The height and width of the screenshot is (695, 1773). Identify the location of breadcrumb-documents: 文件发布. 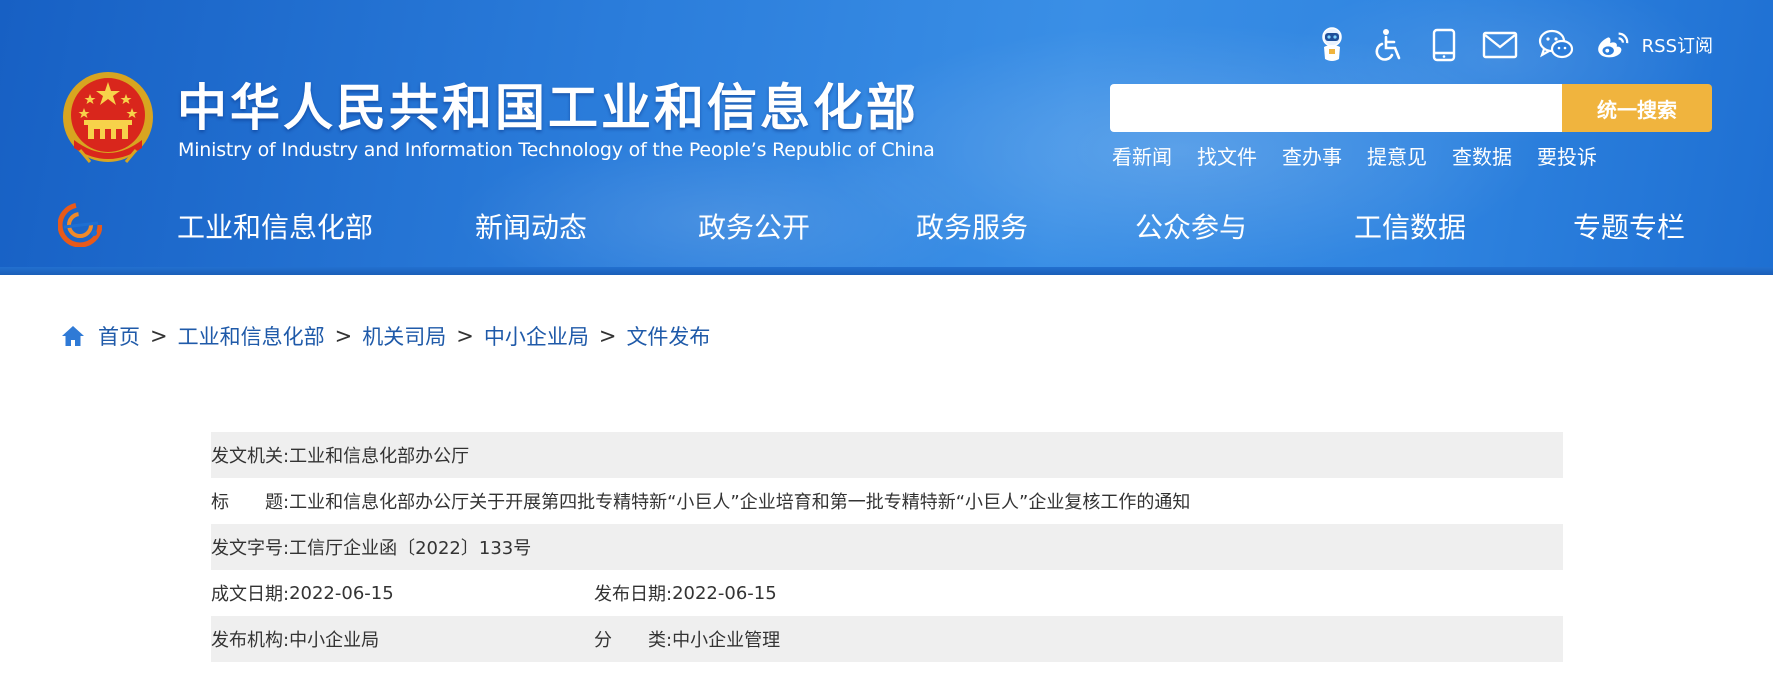
(668, 336).